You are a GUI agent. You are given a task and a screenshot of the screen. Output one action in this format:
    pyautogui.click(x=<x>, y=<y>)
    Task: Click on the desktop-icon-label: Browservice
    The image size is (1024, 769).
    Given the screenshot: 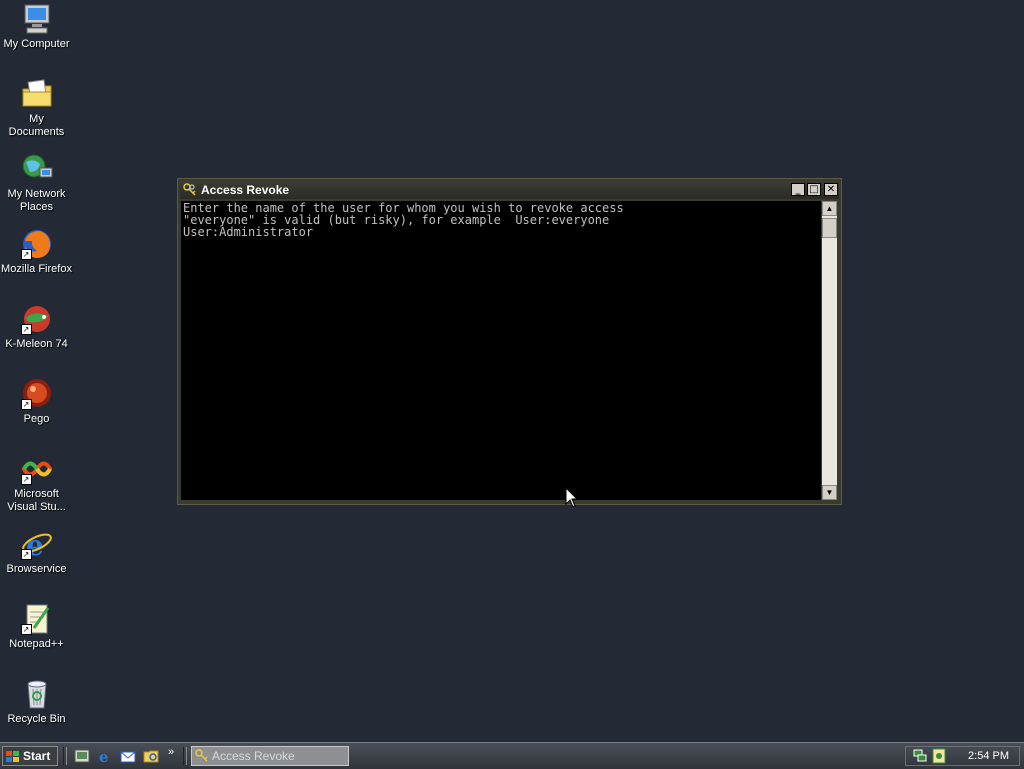 What is the action you would take?
    pyautogui.click(x=36, y=569)
    